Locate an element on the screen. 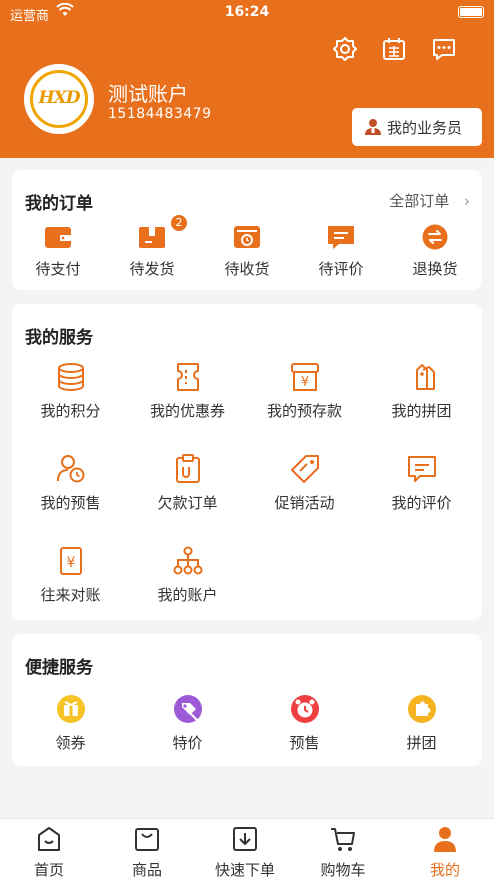 This screenshot has width=494, height=880. wallet-icon is located at coordinates (58, 237).